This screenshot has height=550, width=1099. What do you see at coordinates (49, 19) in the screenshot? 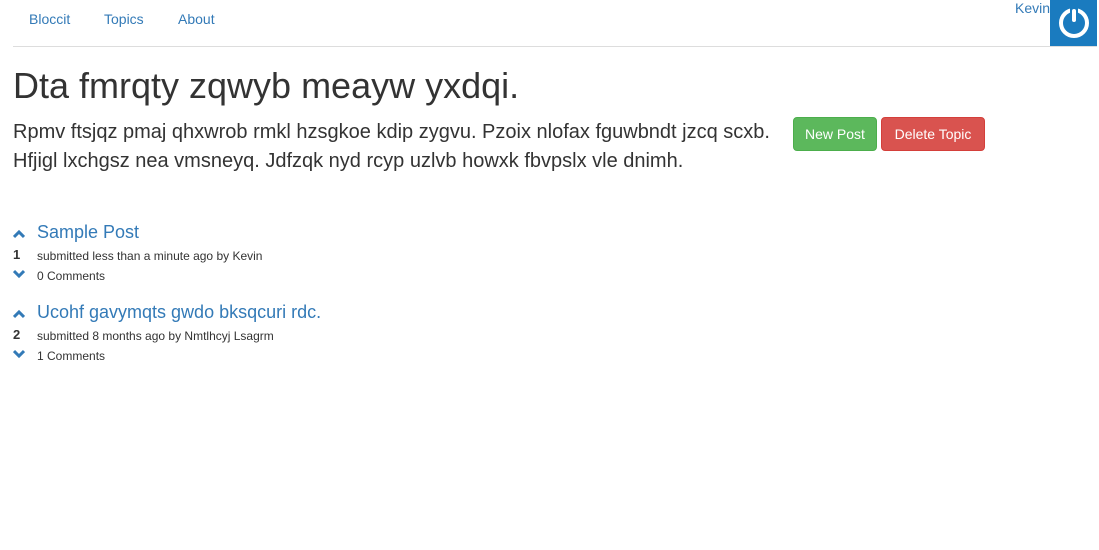
I see `nav-brand-link: Bloccit` at bounding box center [49, 19].